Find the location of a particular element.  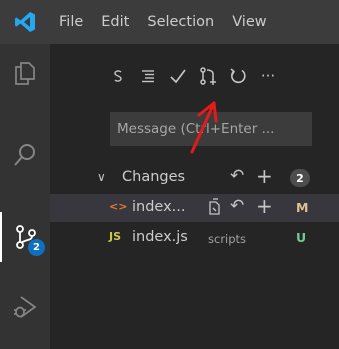

title-bar: File Edit Selection View is located at coordinates (169, 22).